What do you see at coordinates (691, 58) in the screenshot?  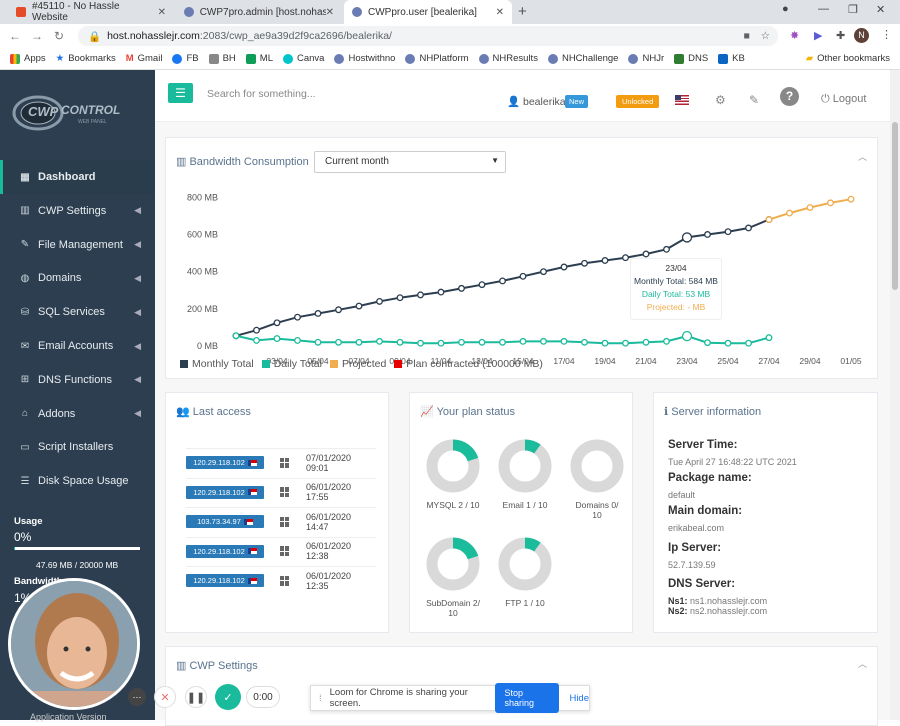 I see `bookmark-dns: DNS` at bounding box center [691, 58].